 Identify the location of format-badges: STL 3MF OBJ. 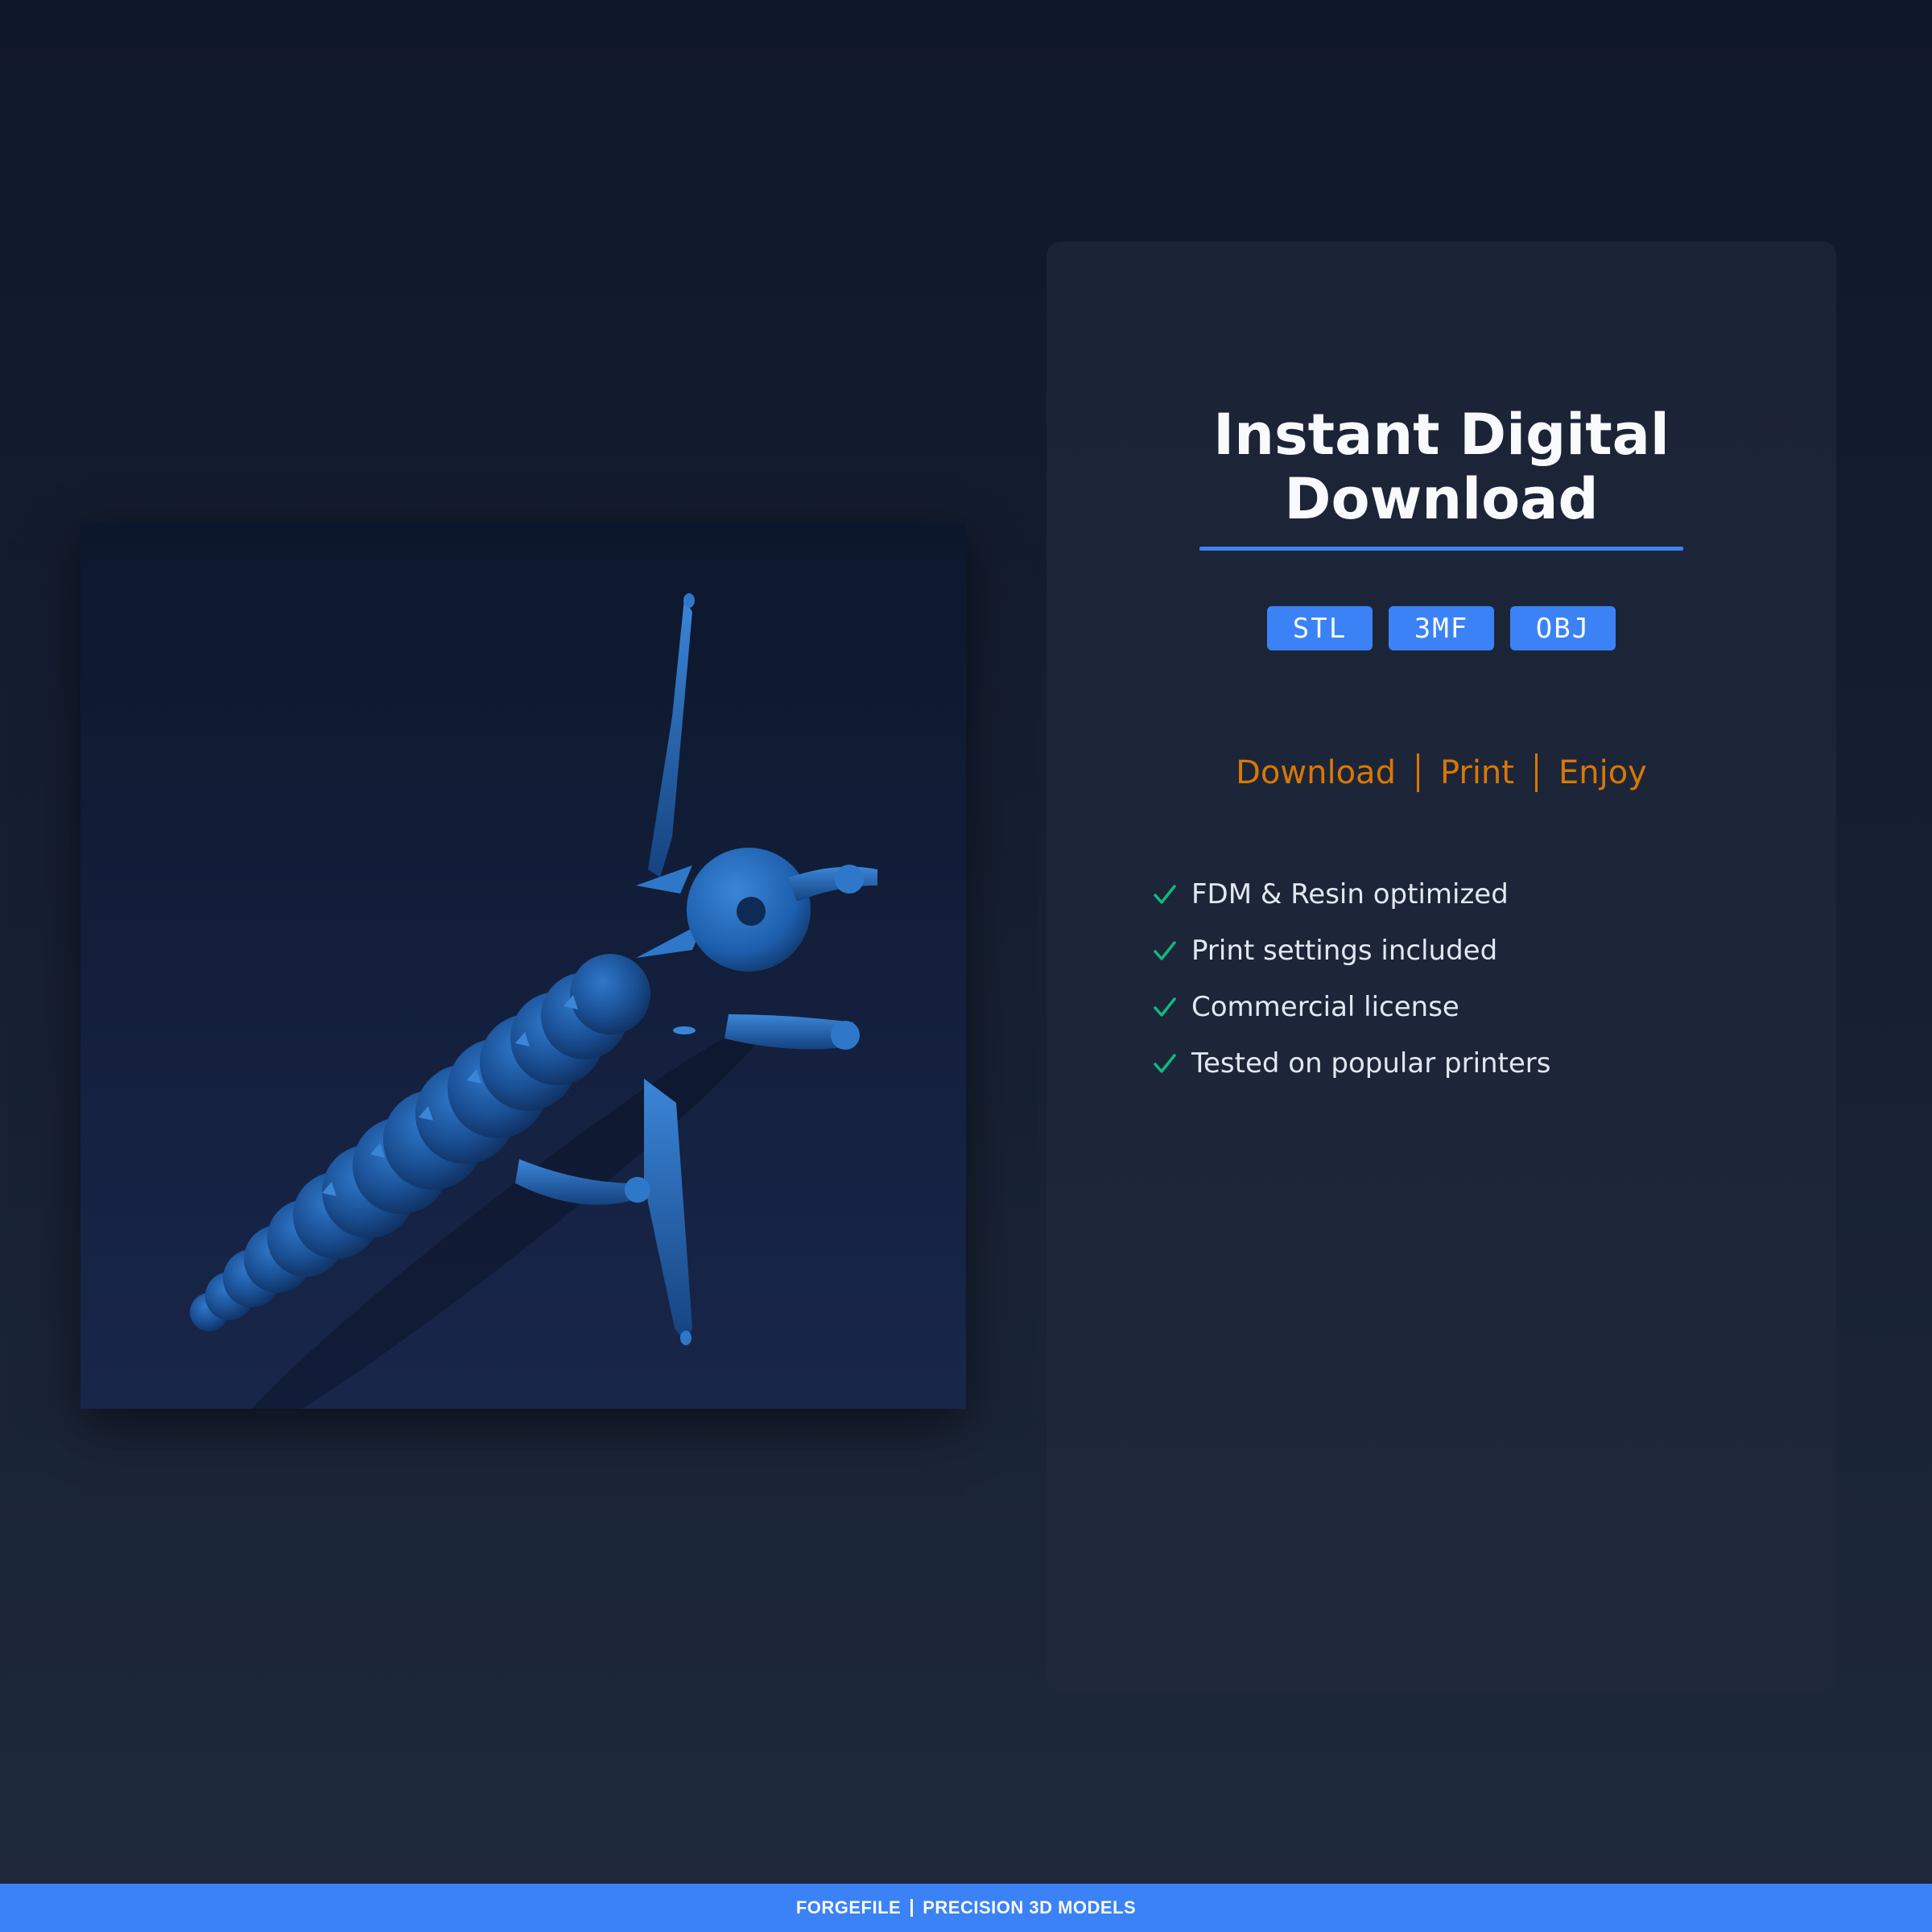
(1441, 628).